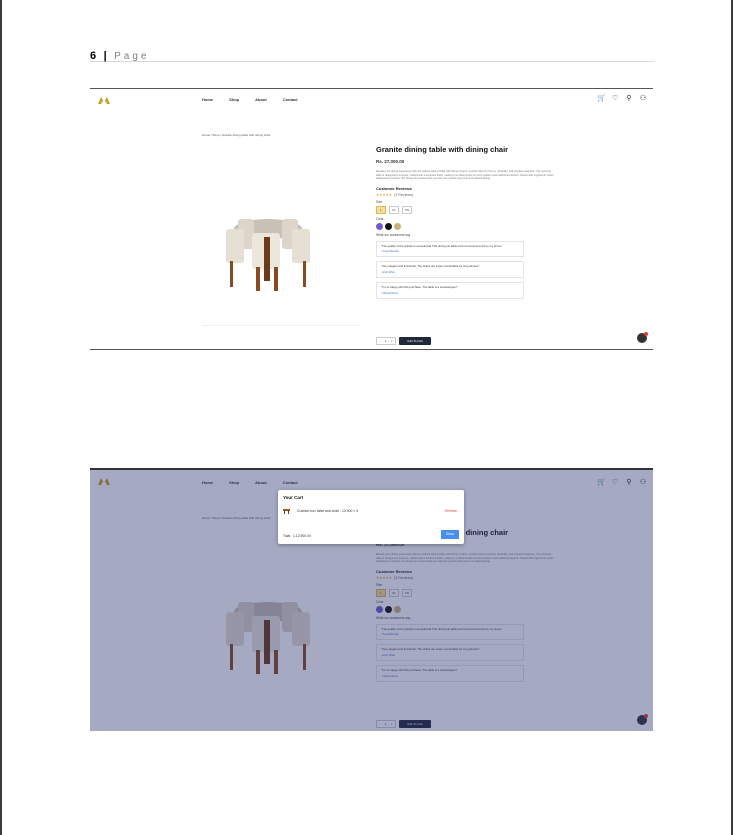  I want to click on reviews-heading: Customer Reviews, so click(394, 188).